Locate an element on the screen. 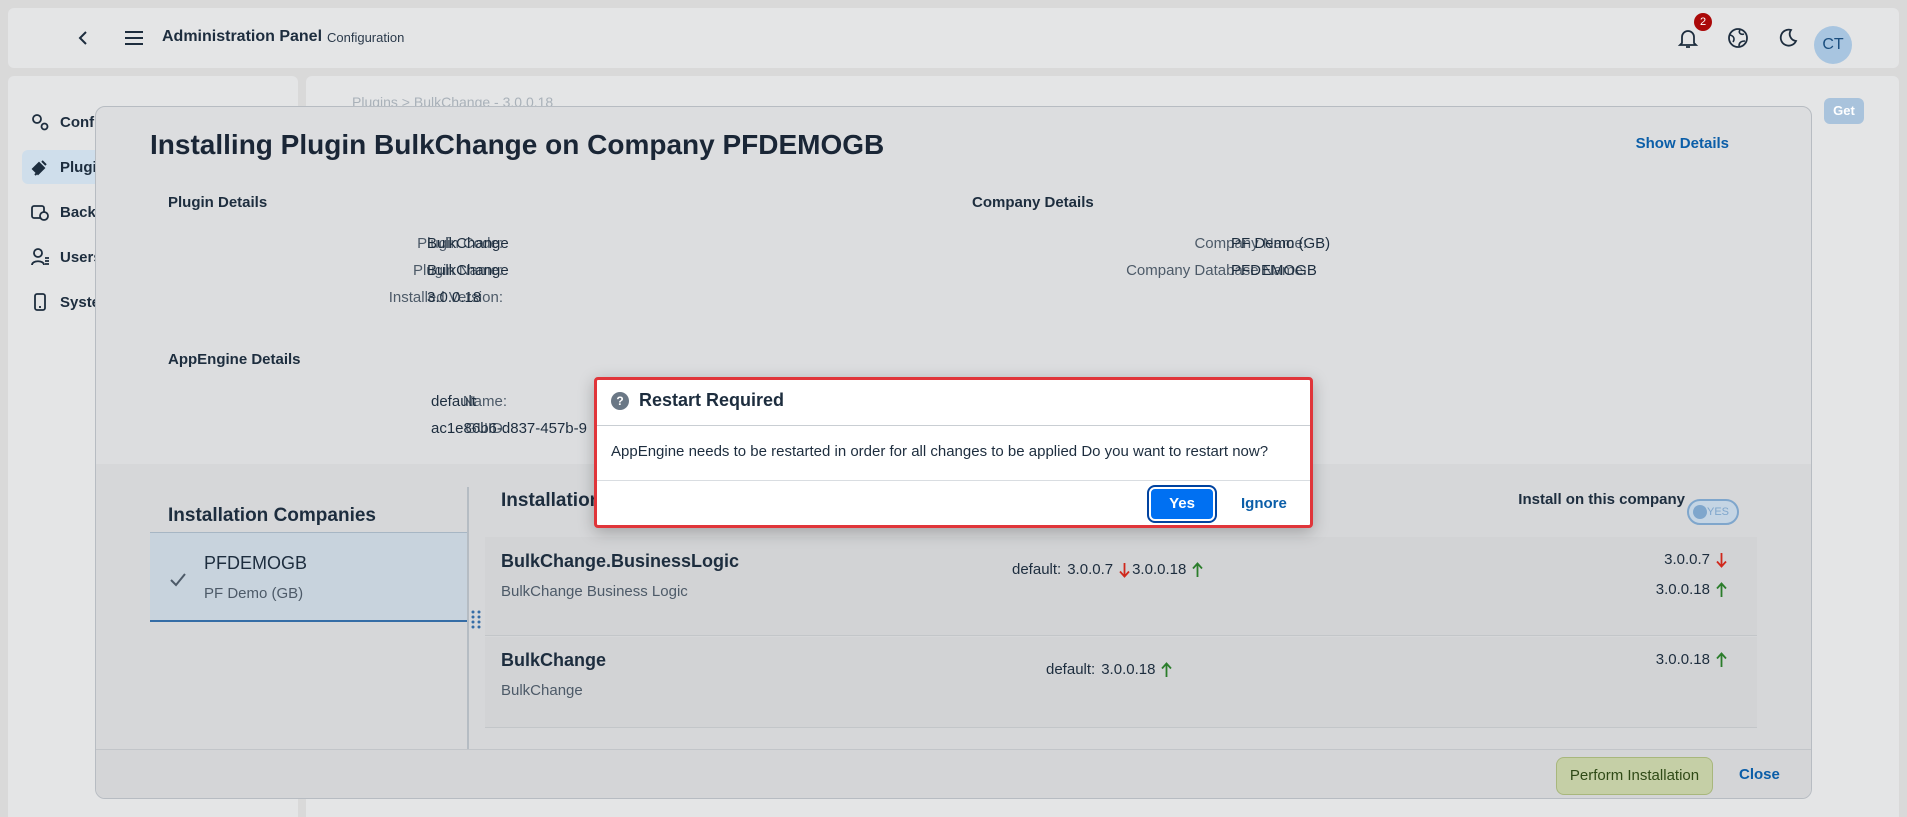 This screenshot has width=1907, height=817. component-description: BulkChange Business Logic is located at coordinates (594, 591).